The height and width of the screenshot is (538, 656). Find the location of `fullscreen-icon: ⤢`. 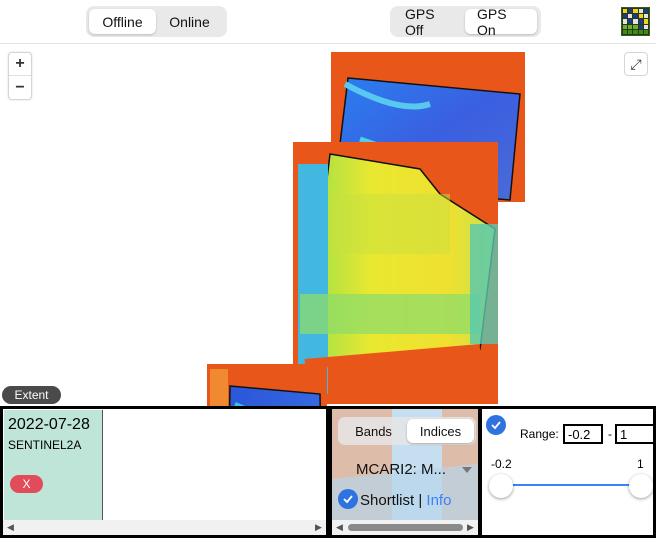

fullscreen-icon: ⤢ is located at coordinates (636, 64).